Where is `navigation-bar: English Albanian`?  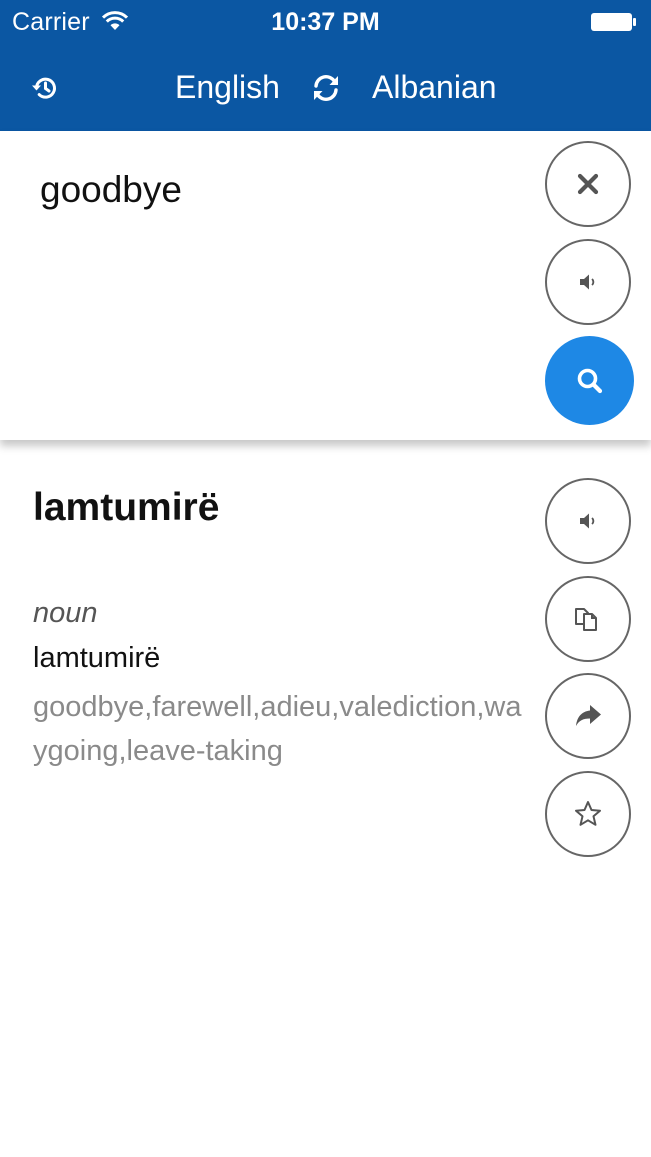
navigation-bar: English Albanian is located at coordinates (325, 87).